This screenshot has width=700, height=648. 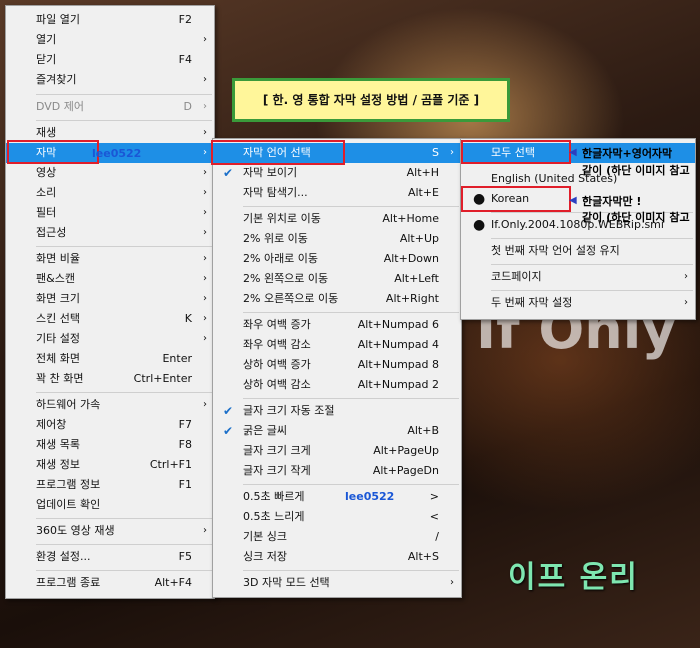 I want to click on menu-item-hw-accel: 하드웨어 가속 ›, so click(x=110, y=405).